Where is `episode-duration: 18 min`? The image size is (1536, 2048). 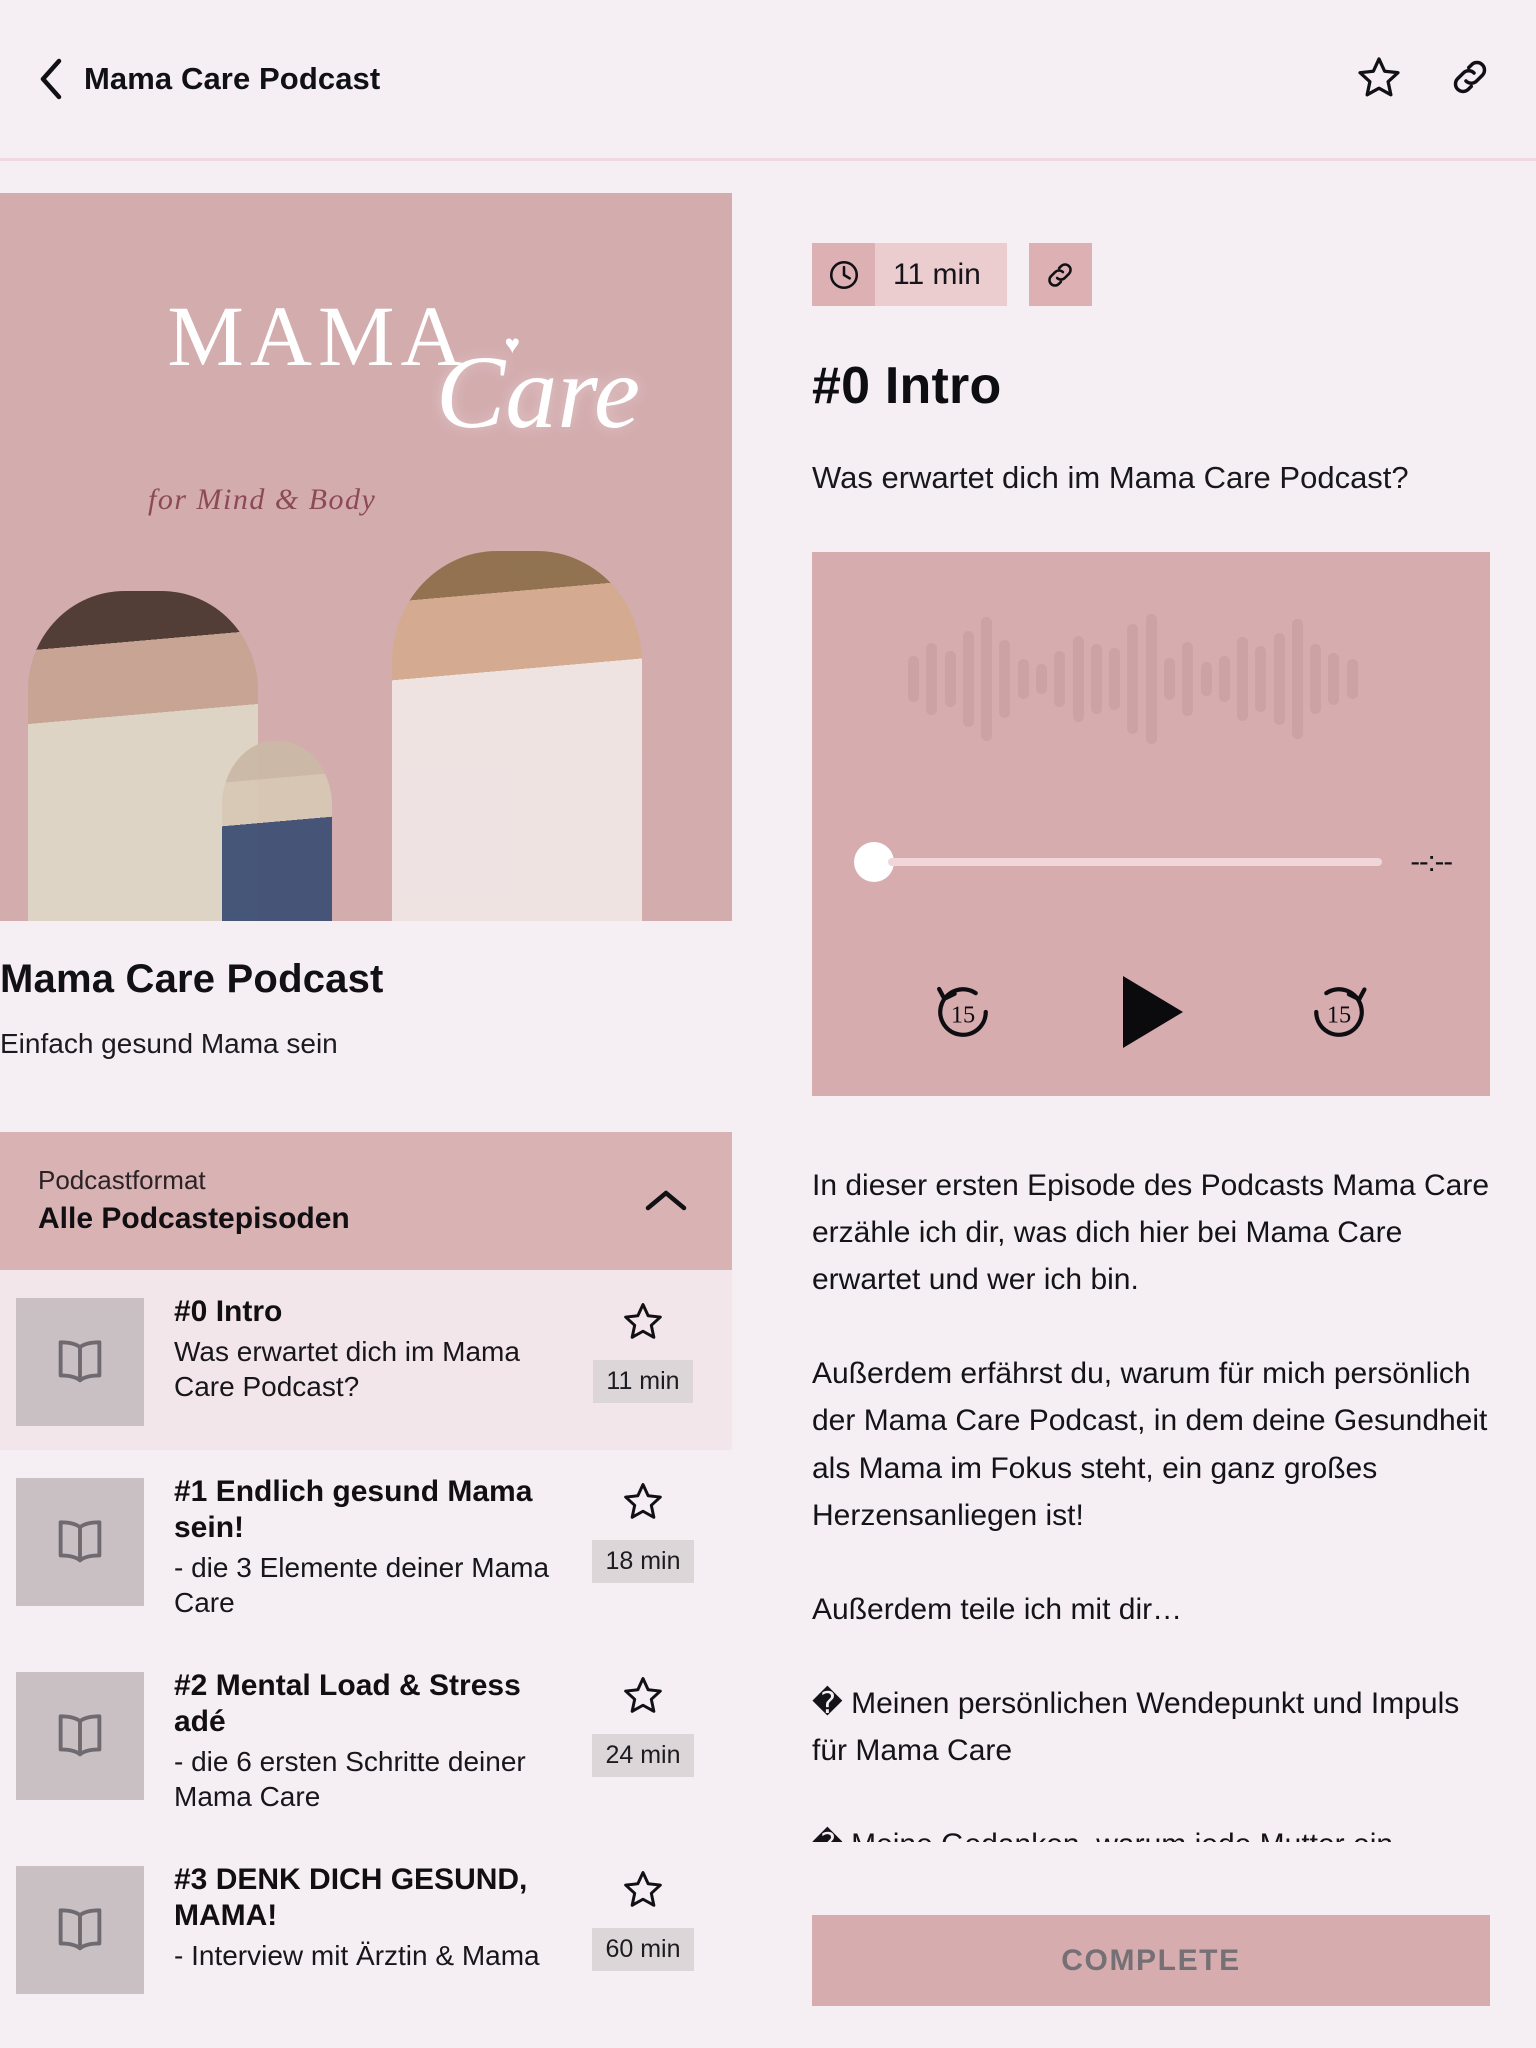 episode-duration: 18 min is located at coordinates (643, 1561).